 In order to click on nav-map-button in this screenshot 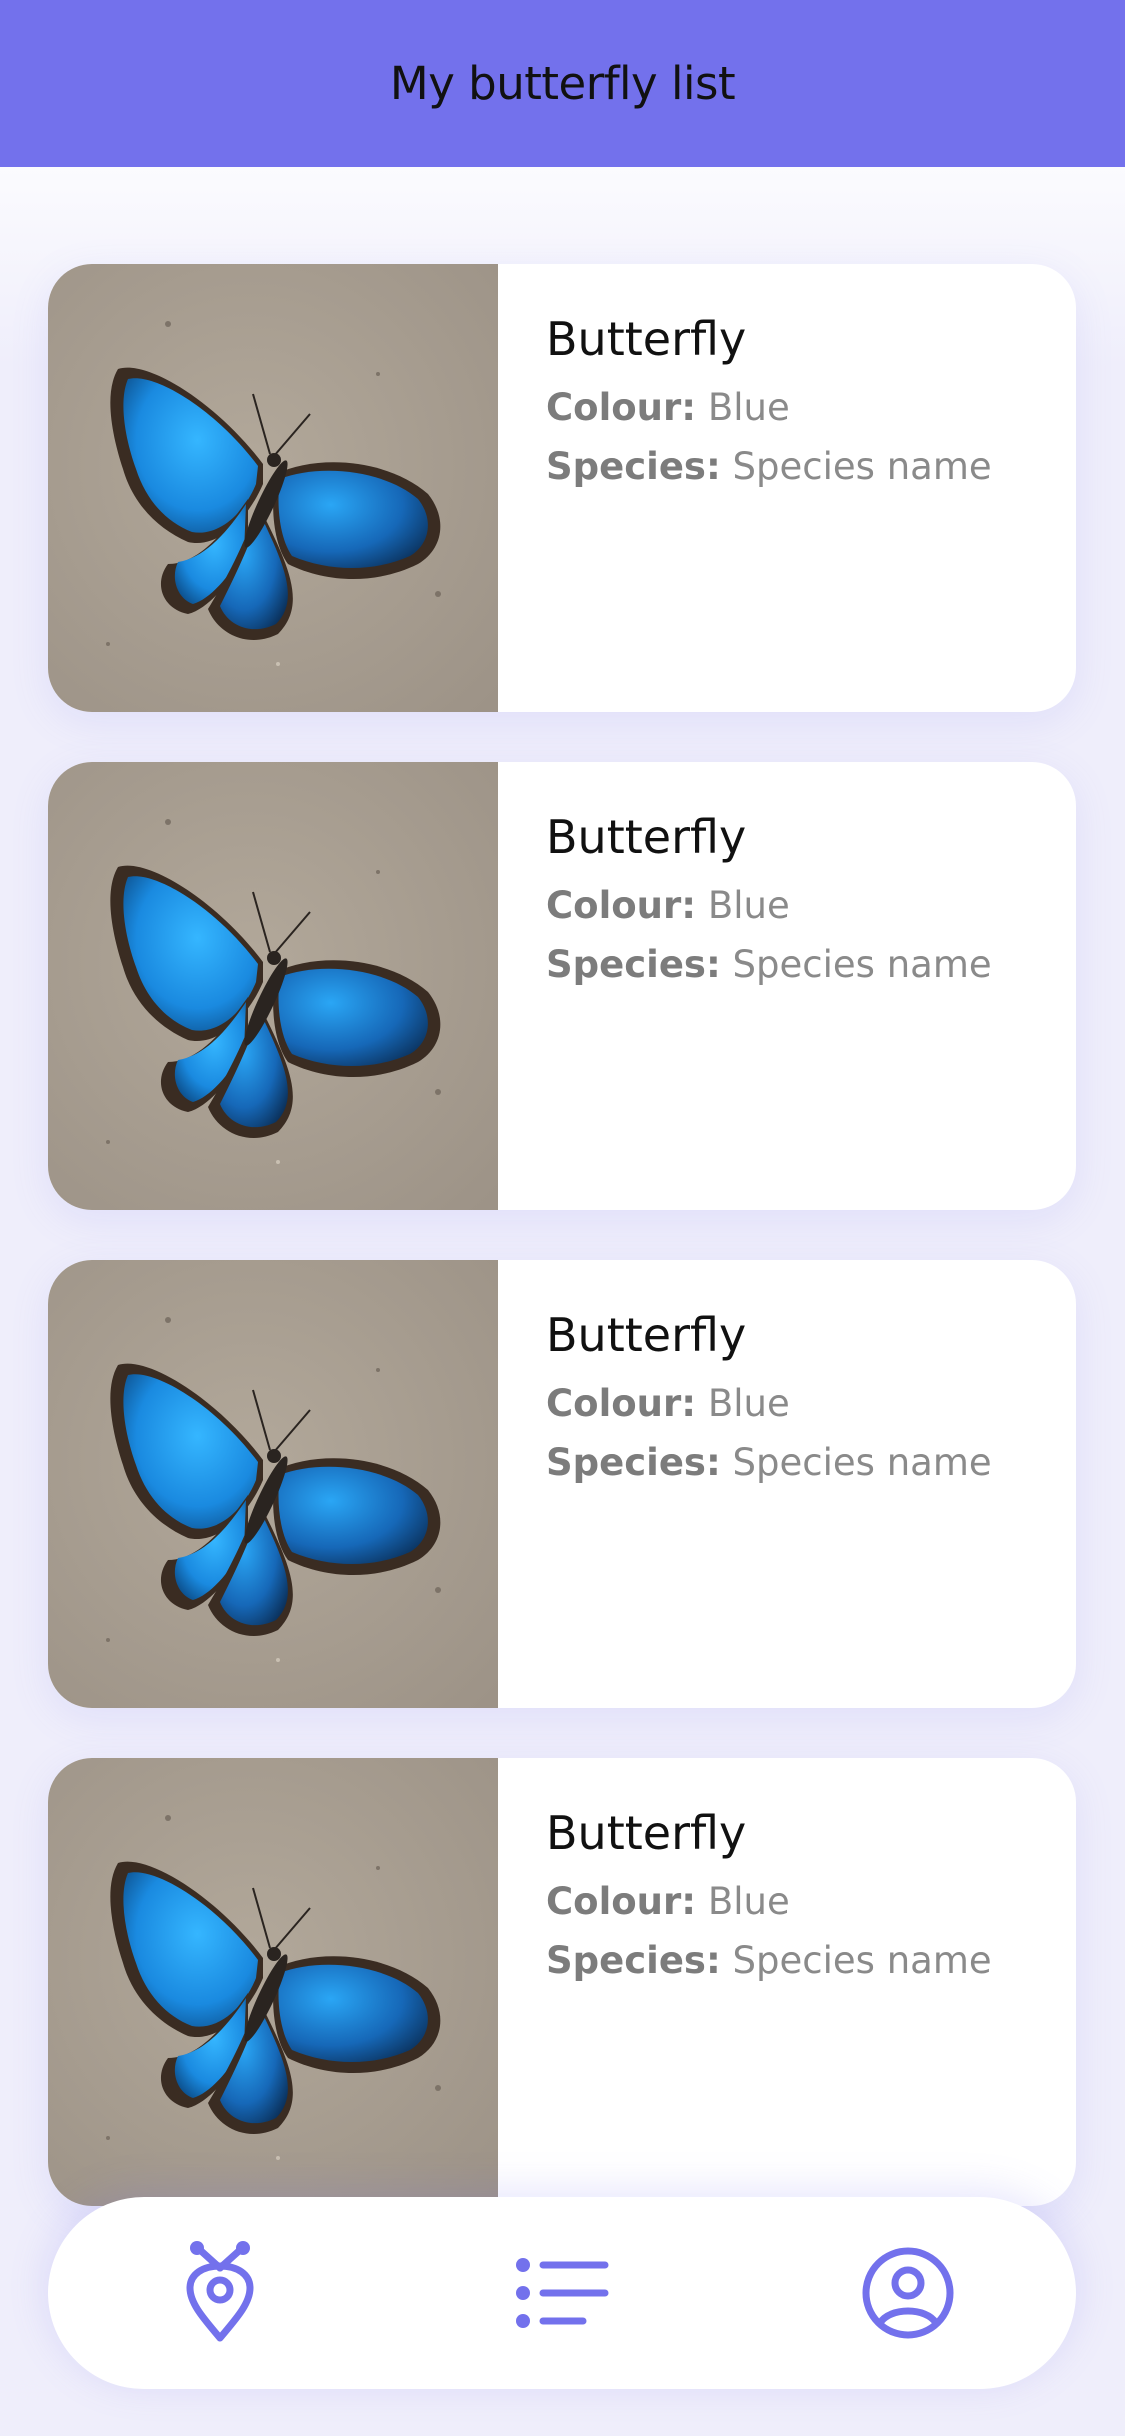, I will do `click(220, 2293)`.